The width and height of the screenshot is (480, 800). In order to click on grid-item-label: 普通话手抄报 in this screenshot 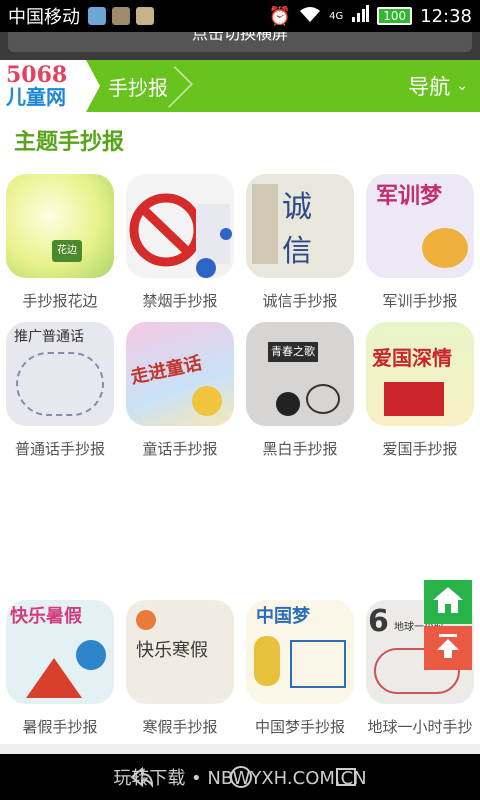, I will do `click(59, 449)`.